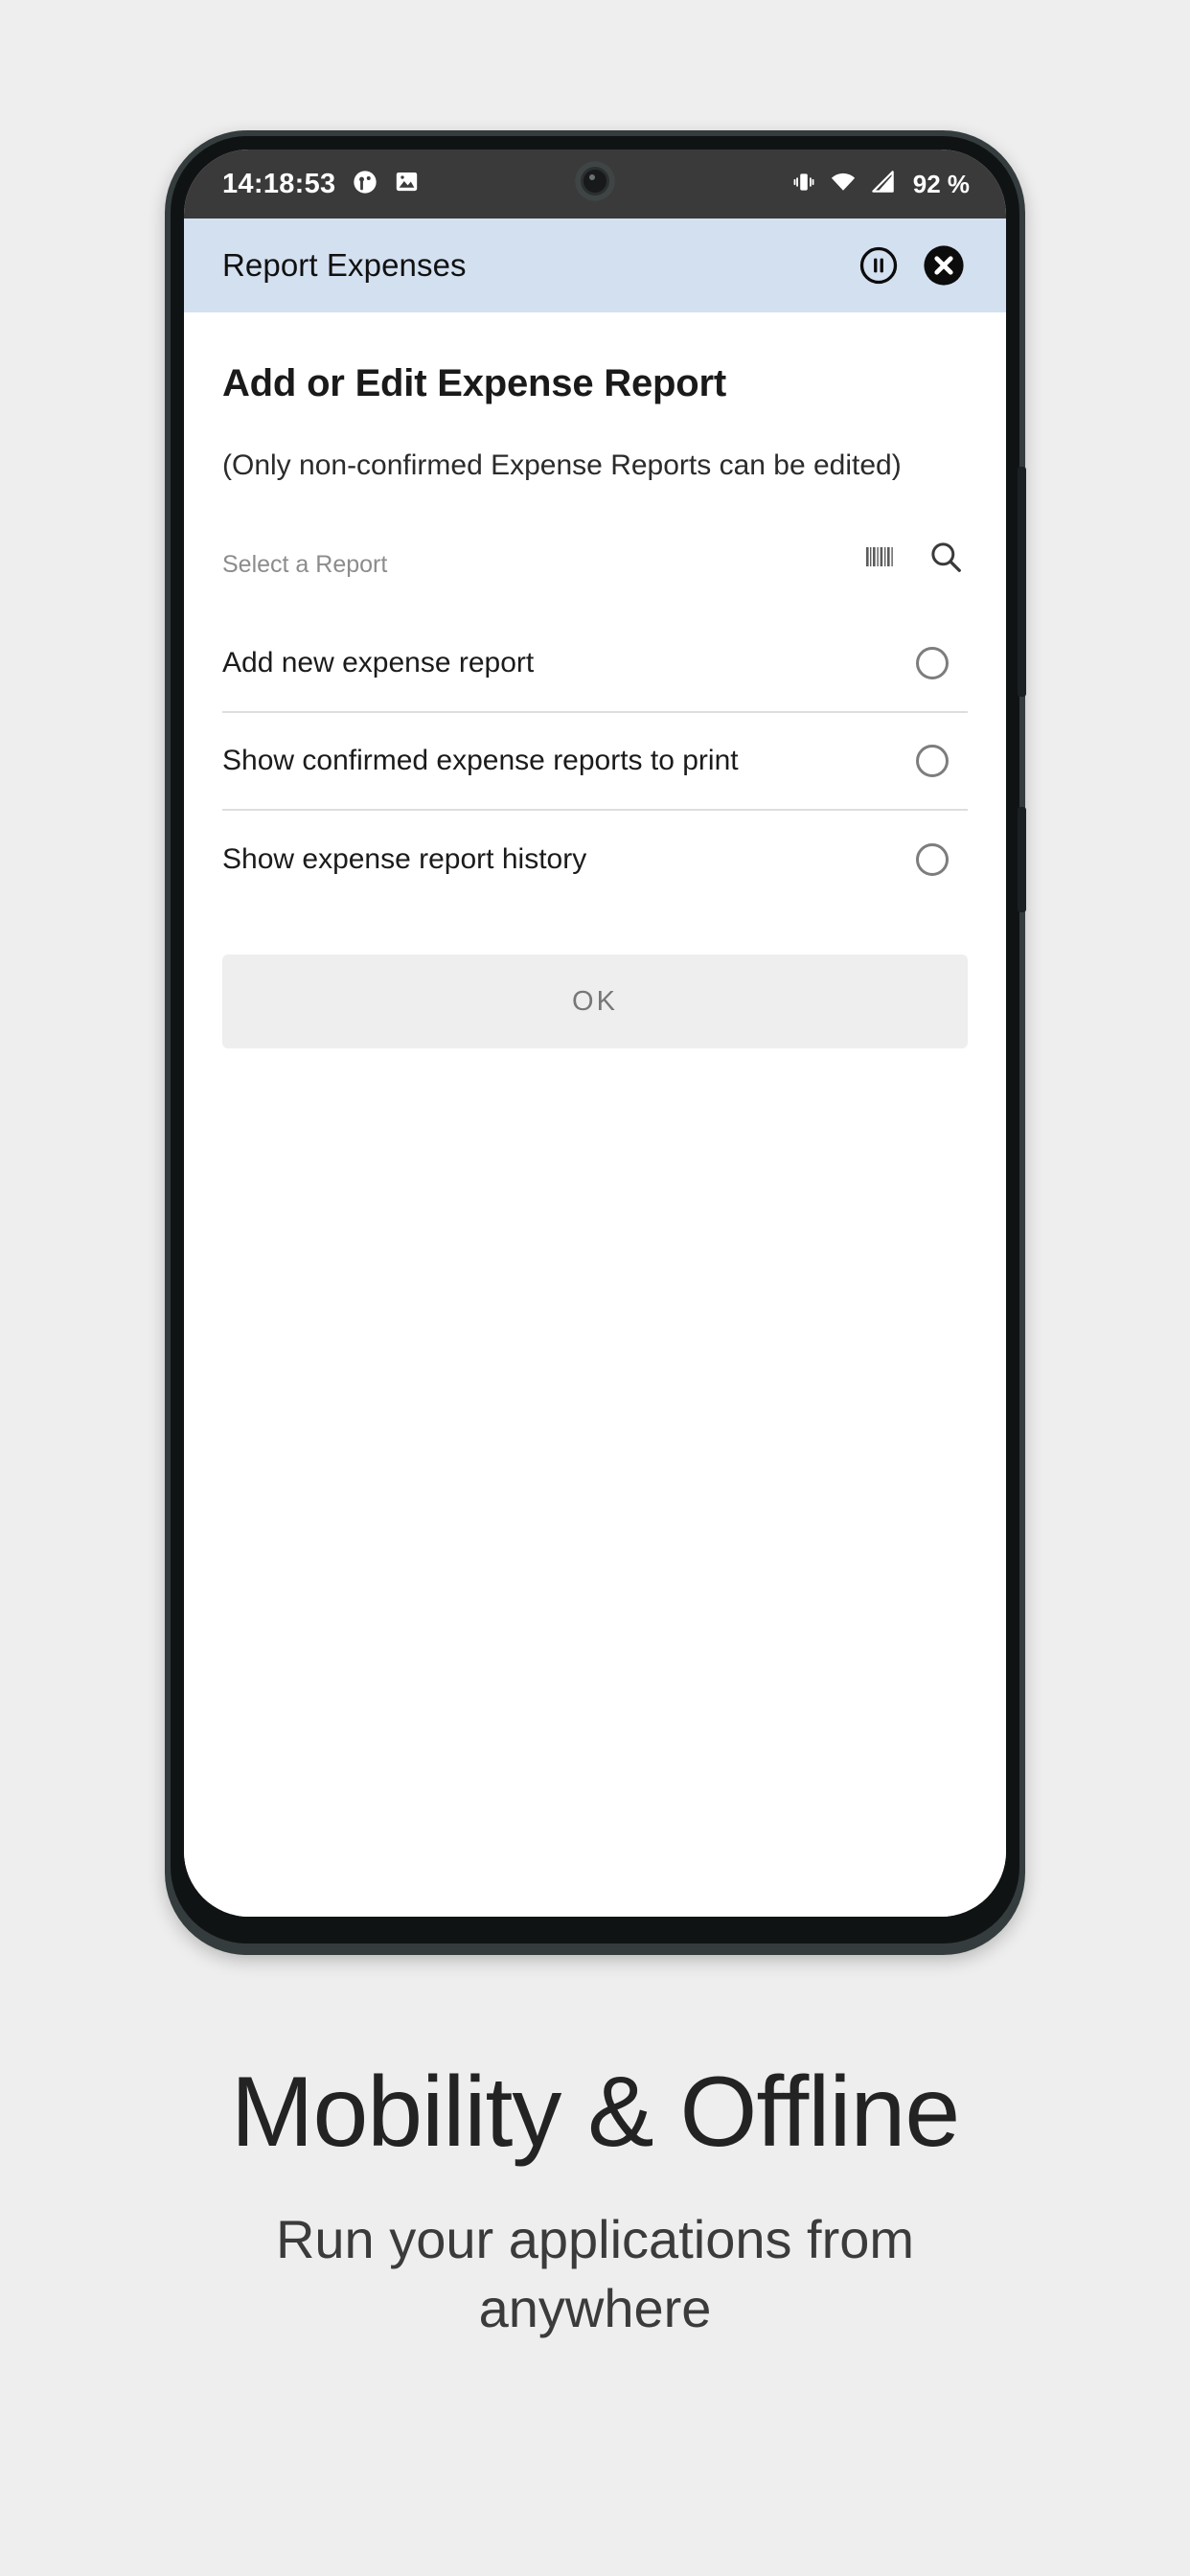 This screenshot has height=2576, width=1190. What do you see at coordinates (481, 761) in the screenshot?
I see `option-label: Show confirmed expense reports to print` at bounding box center [481, 761].